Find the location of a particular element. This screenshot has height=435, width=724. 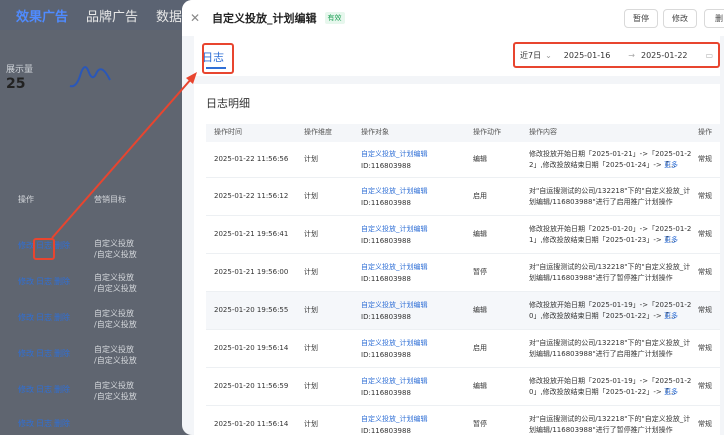

tab-log-highlight is located at coordinates (218, 58).